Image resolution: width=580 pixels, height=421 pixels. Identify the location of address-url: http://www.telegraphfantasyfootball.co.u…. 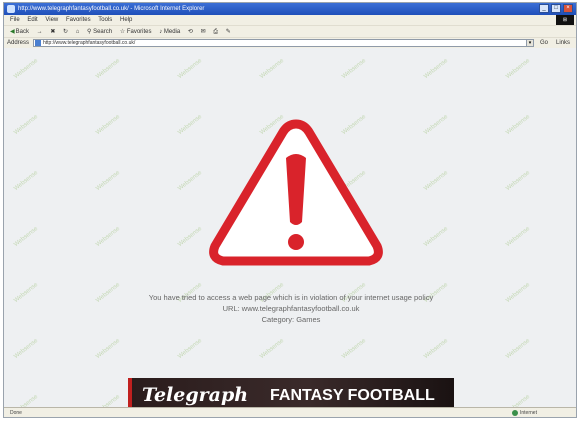
(89, 43).